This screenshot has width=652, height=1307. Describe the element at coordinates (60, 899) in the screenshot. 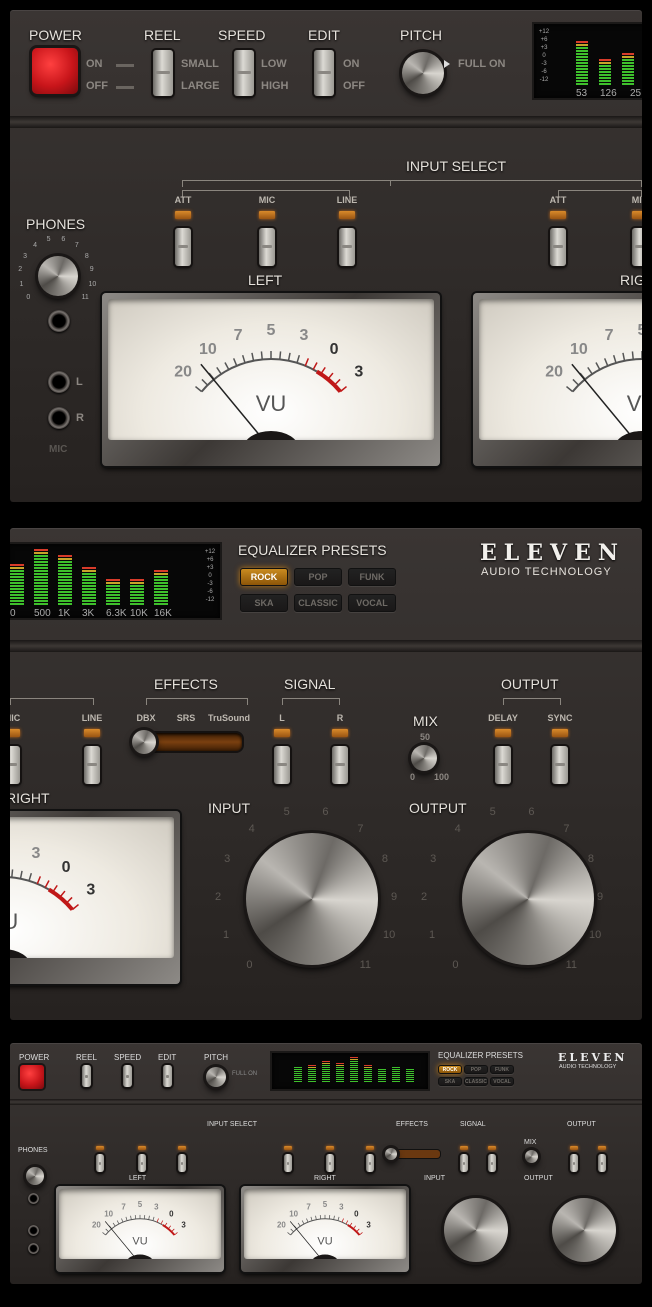

I see `vu-scale-arc` at that location.